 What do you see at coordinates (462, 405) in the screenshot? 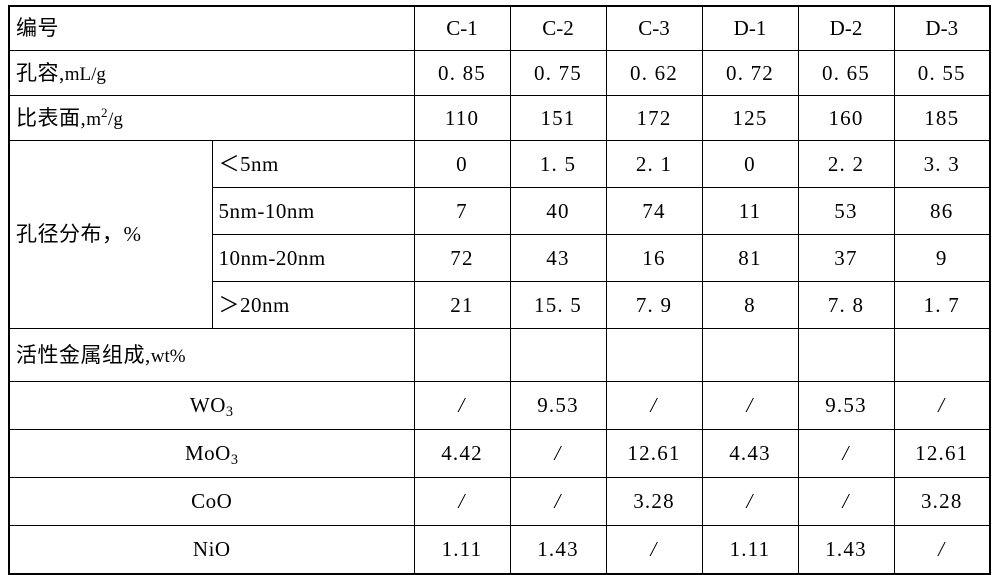
I see `cell-wo3-c-1: /` at bounding box center [462, 405].